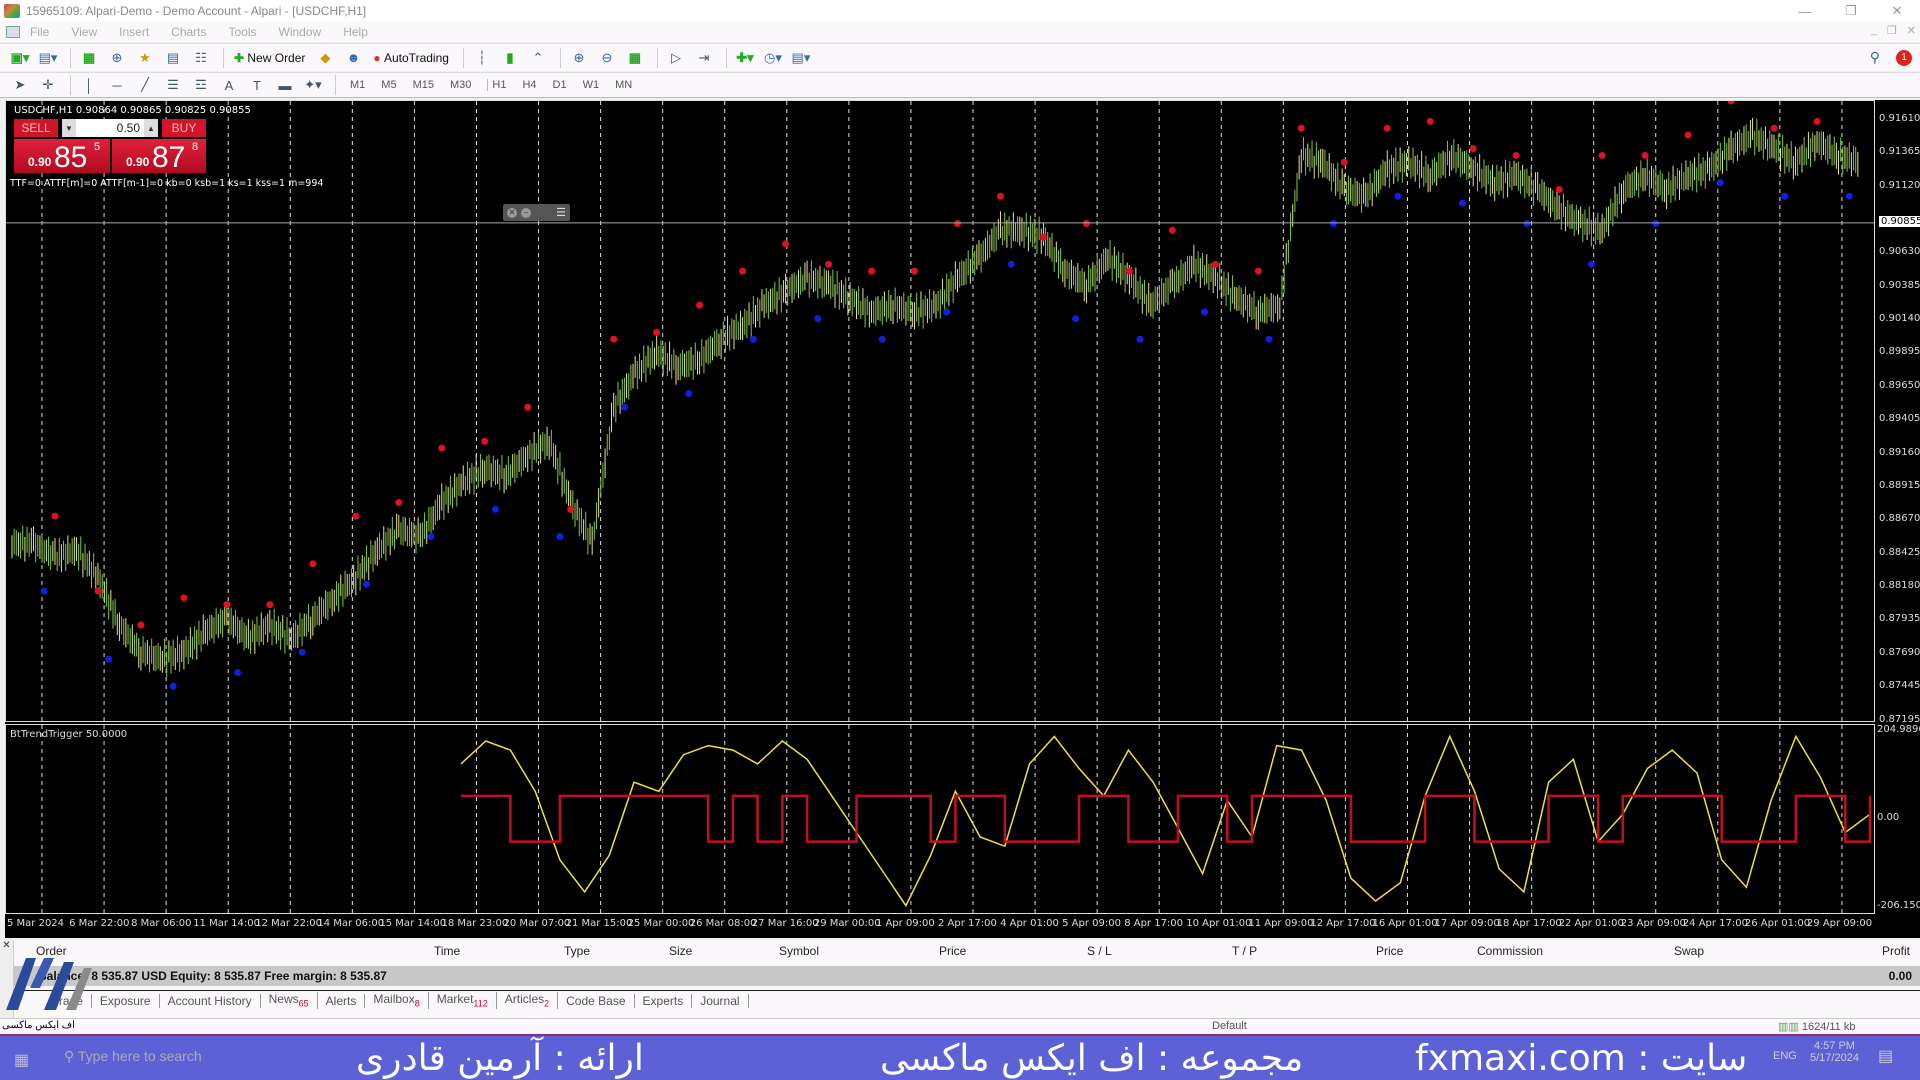 This screenshot has height=1080, width=1920. What do you see at coordinates (388, 85) in the screenshot?
I see `timeframe-m5: M5` at bounding box center [388, 85].